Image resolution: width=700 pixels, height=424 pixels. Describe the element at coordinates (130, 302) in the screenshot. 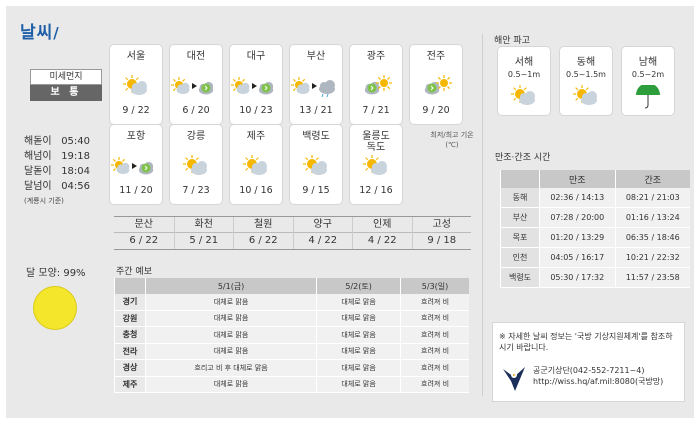

I see `weekly-region: 경기` at that location.